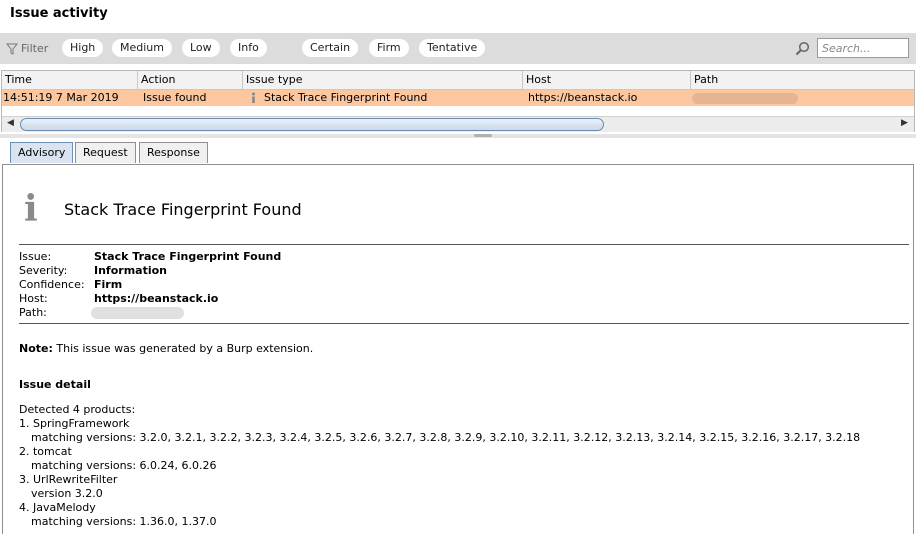 This screenshot has height=534, width=916. What do you see at coordinates (130, 270) in the screenshot?
I see `field-value-severity: Information` at bounding box center [130, 270].